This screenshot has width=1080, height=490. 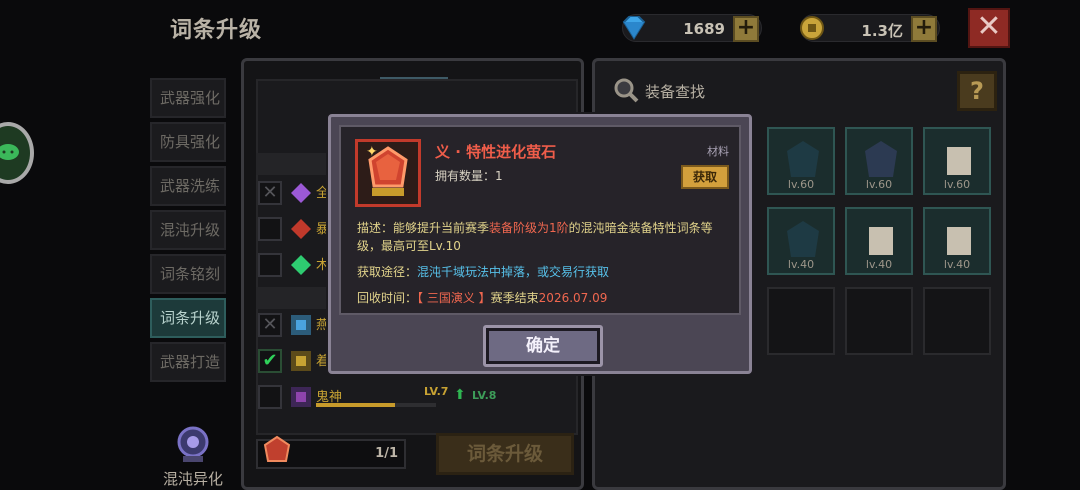 I want to click on gem-counter: 1689 +, so click(x=692, y=28).